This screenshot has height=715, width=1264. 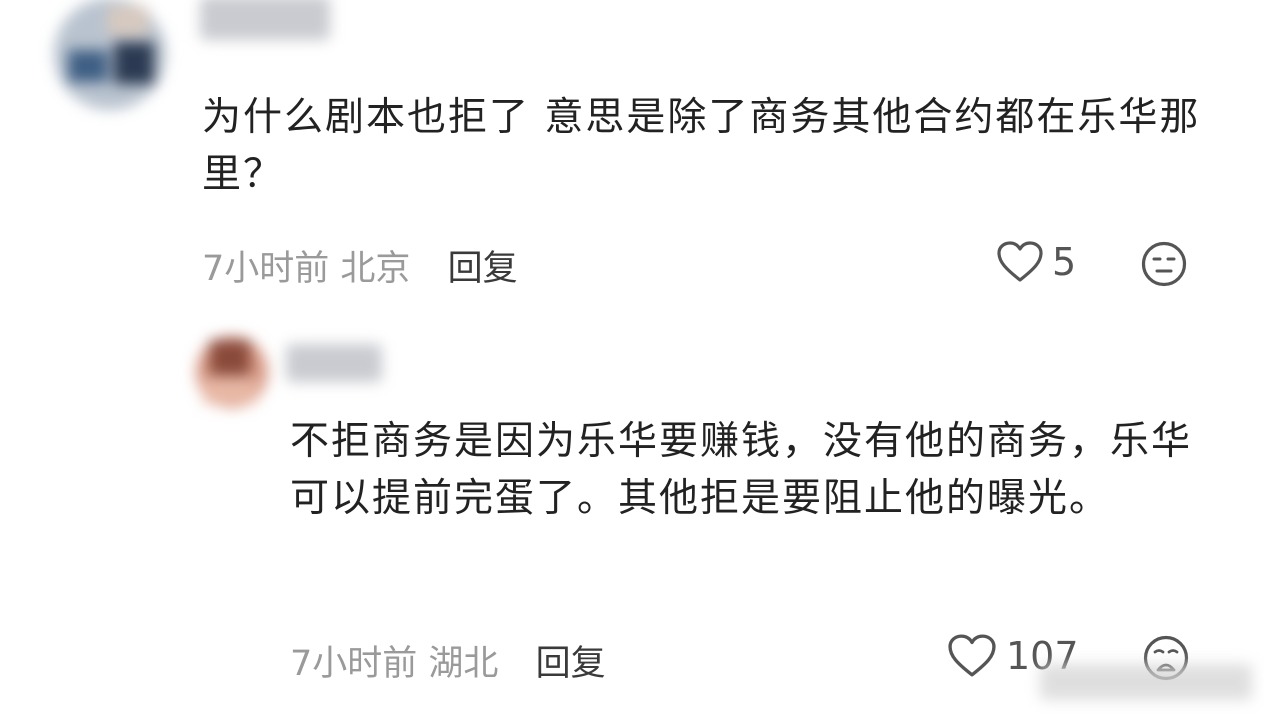 What do you see at coordinates (701, 146) in the screenshot?
I see `comment-text: 为什么剧本也拒了 意思是除了商务其他合约都在乐华那里？` at bounding box center [701, 146].